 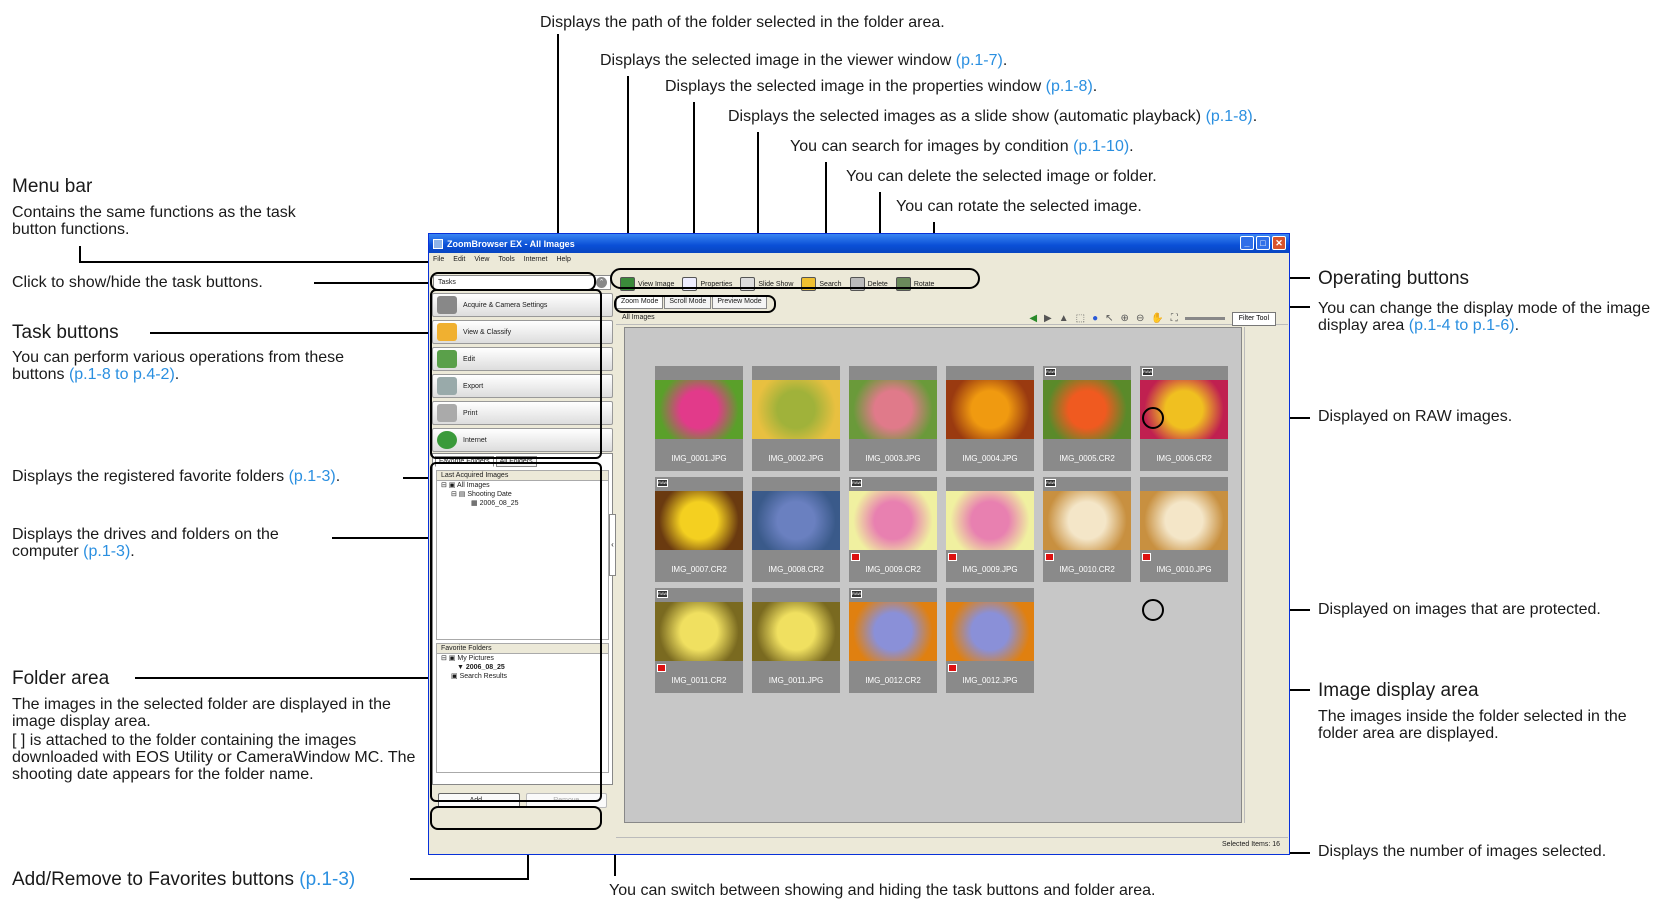 I want to click on menu-internet: Internet, so click(x=536, y=259).